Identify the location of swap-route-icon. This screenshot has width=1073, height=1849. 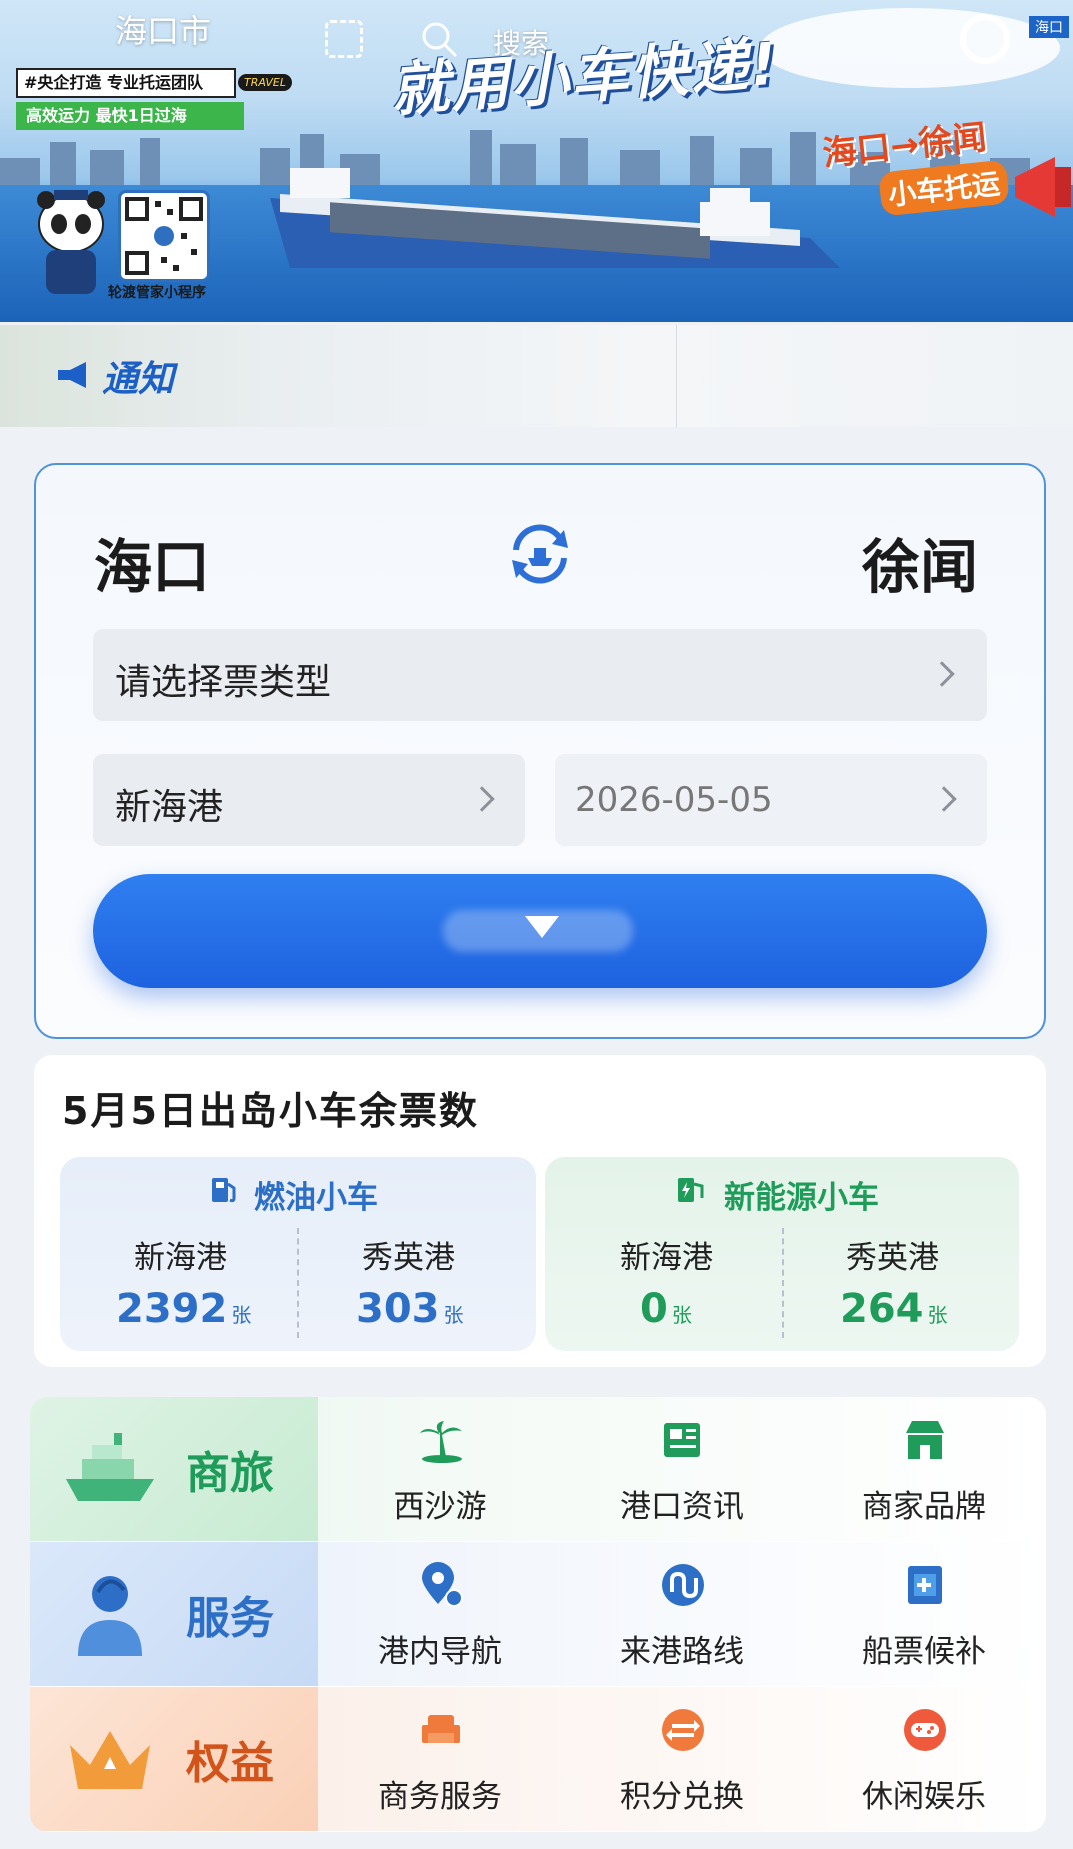
(540, 554).